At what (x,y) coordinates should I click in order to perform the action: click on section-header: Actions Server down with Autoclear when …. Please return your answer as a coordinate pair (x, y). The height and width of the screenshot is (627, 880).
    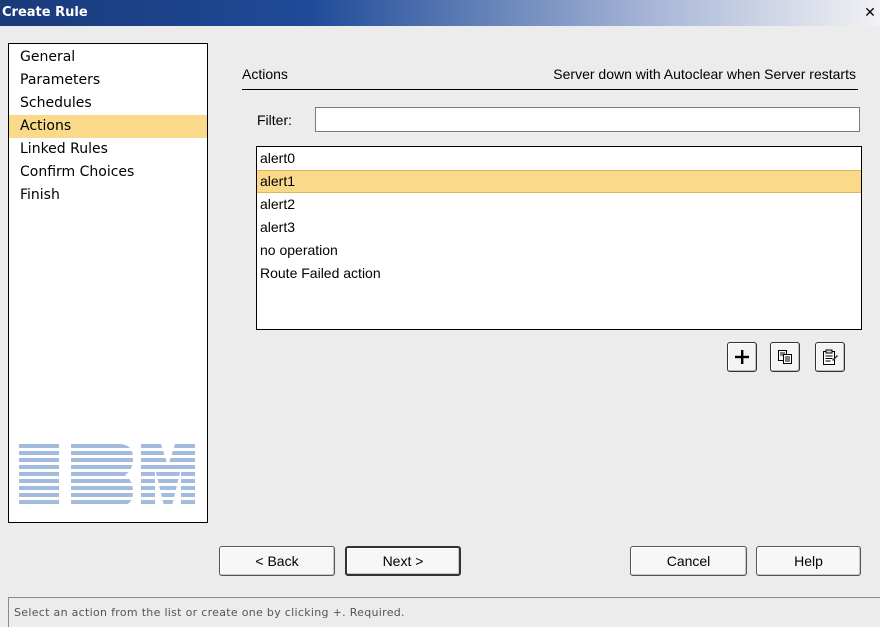
    Looking at the image, I should click on (550, 77).